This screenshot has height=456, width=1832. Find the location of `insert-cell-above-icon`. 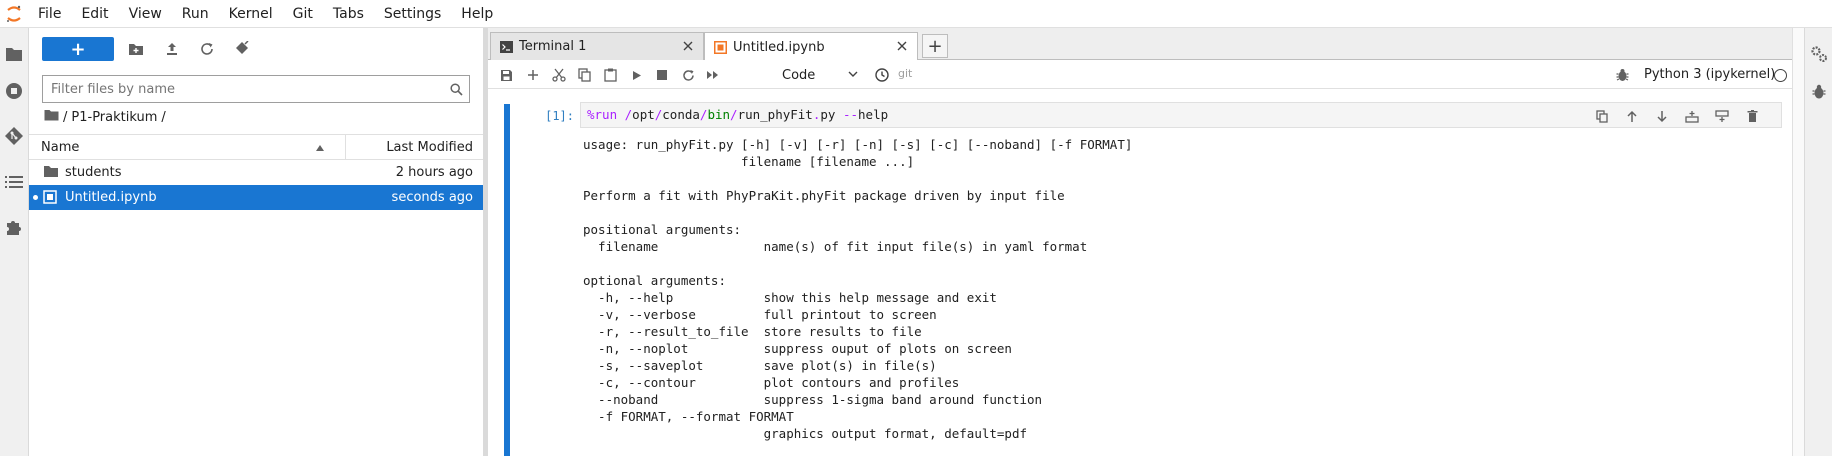

insert-cell-above-icon is located at coordinates (1692, 116).